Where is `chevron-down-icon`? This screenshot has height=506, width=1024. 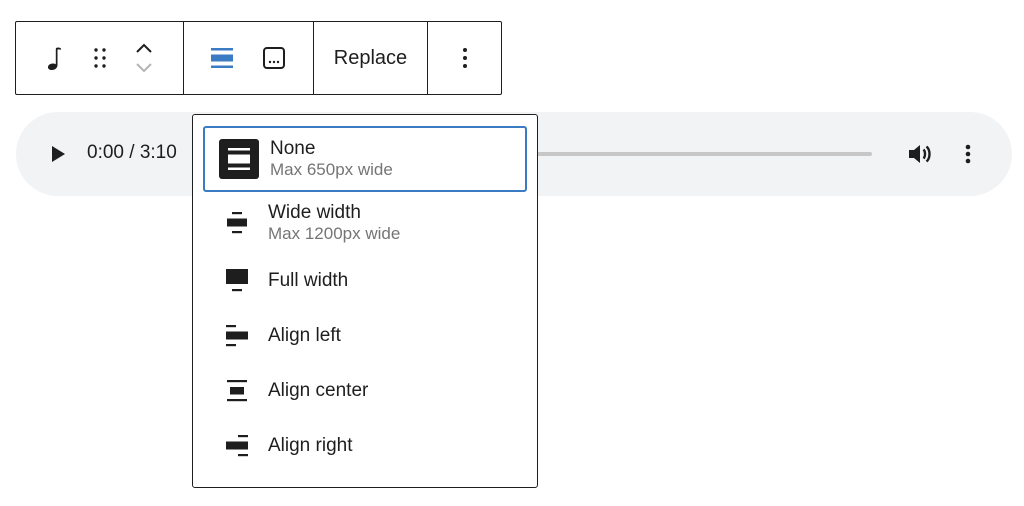
chevron-down-icon is located at coordinates (144, 68).